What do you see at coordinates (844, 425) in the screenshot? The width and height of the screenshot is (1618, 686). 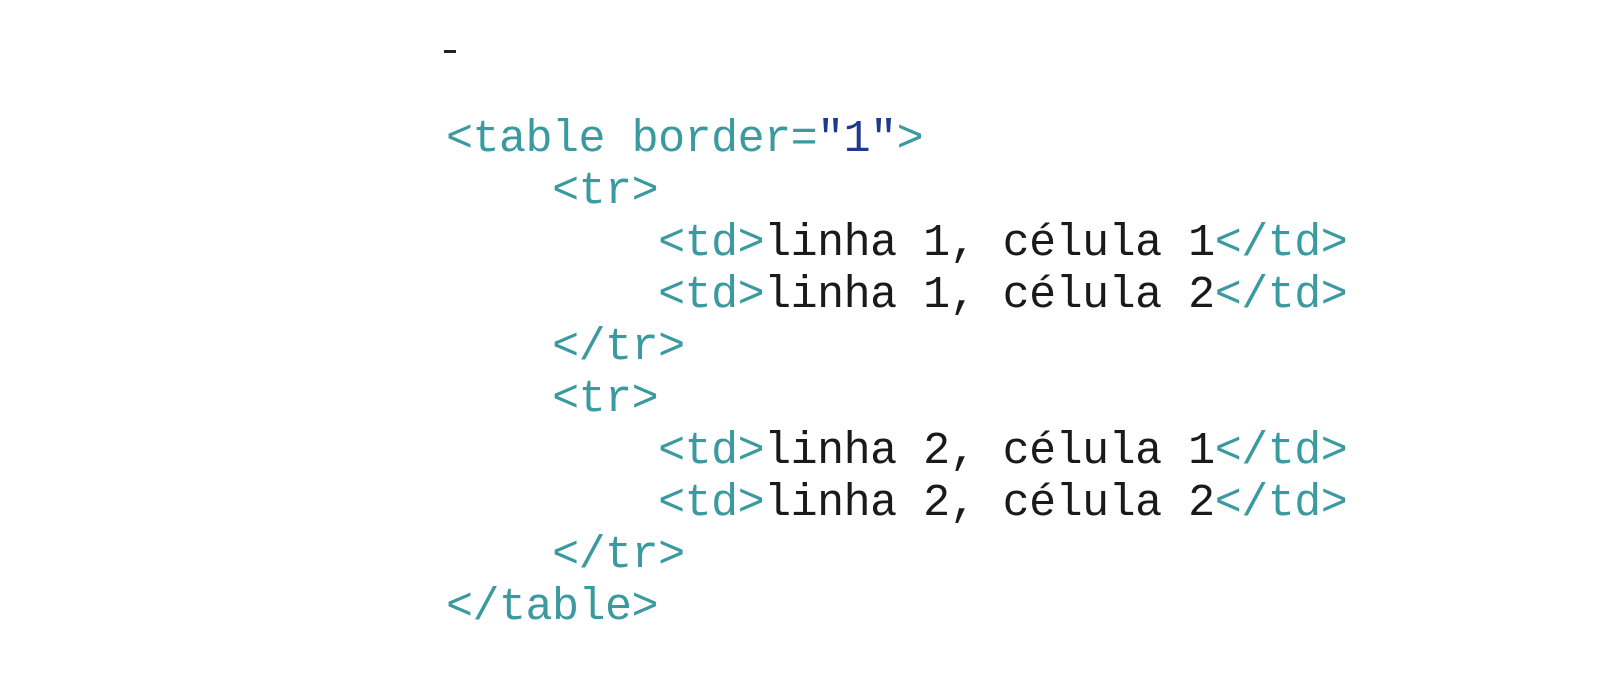 I see `code-line-7: <td>linha 2, célula 1</td>` at bounding box center [844, 425].